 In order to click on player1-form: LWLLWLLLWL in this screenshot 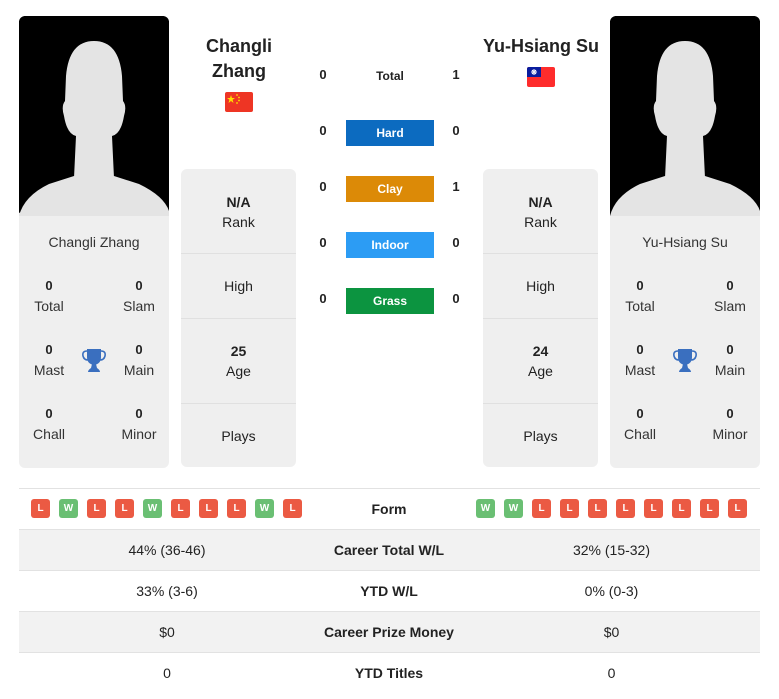, I will do `click(171, 509)`.